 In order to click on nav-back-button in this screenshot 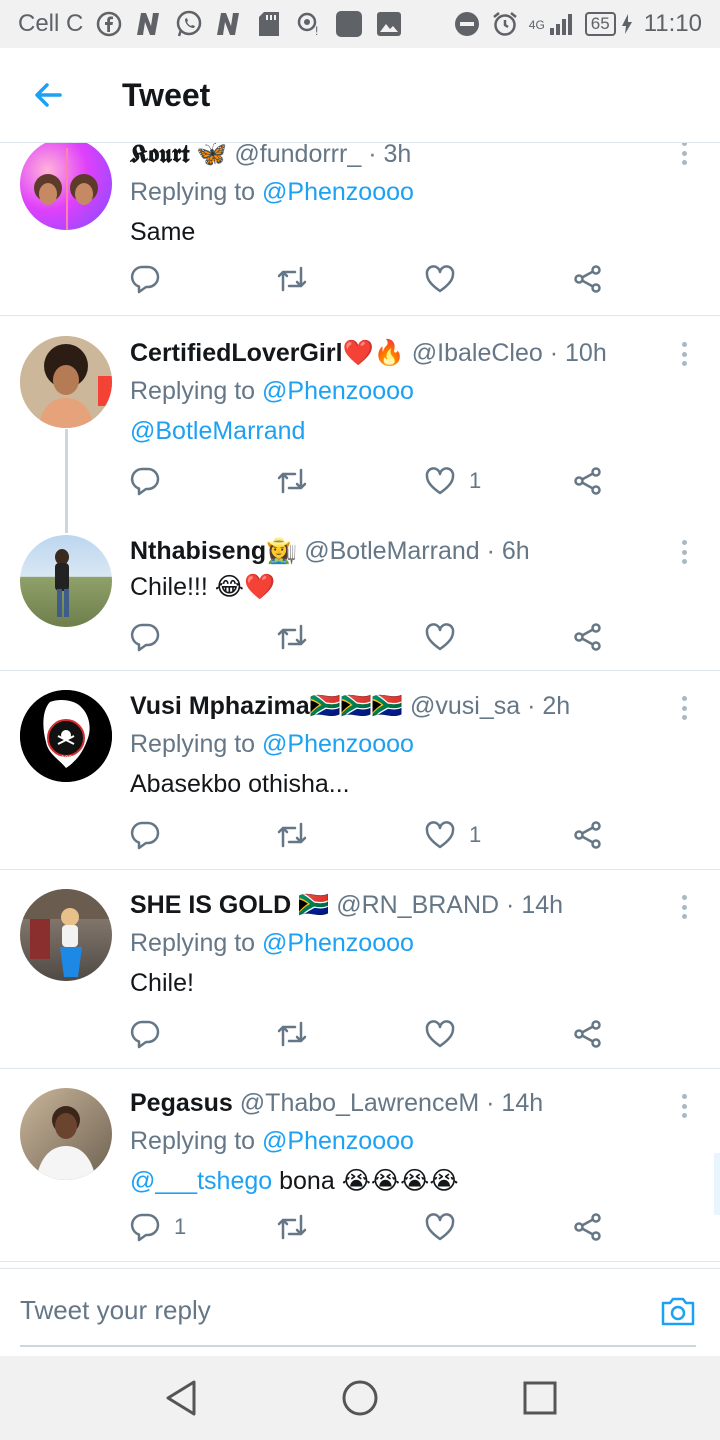, I will do `click(180, 1398)`.